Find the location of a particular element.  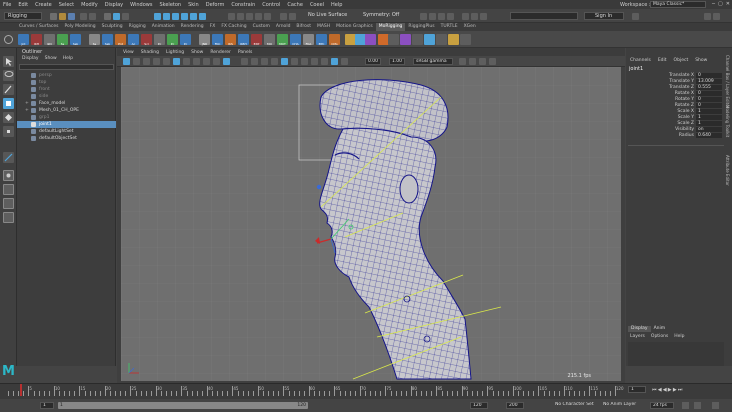

snap-grid-icon is located at coordinates (231, 16).